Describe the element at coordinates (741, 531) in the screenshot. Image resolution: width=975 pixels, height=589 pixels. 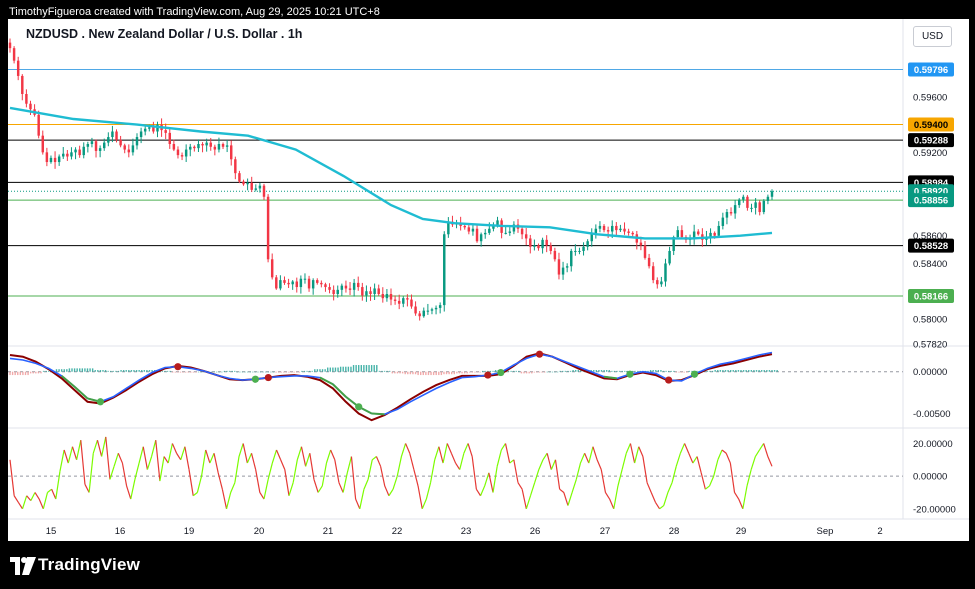
I see `time-axis-tick: 29` at that location.